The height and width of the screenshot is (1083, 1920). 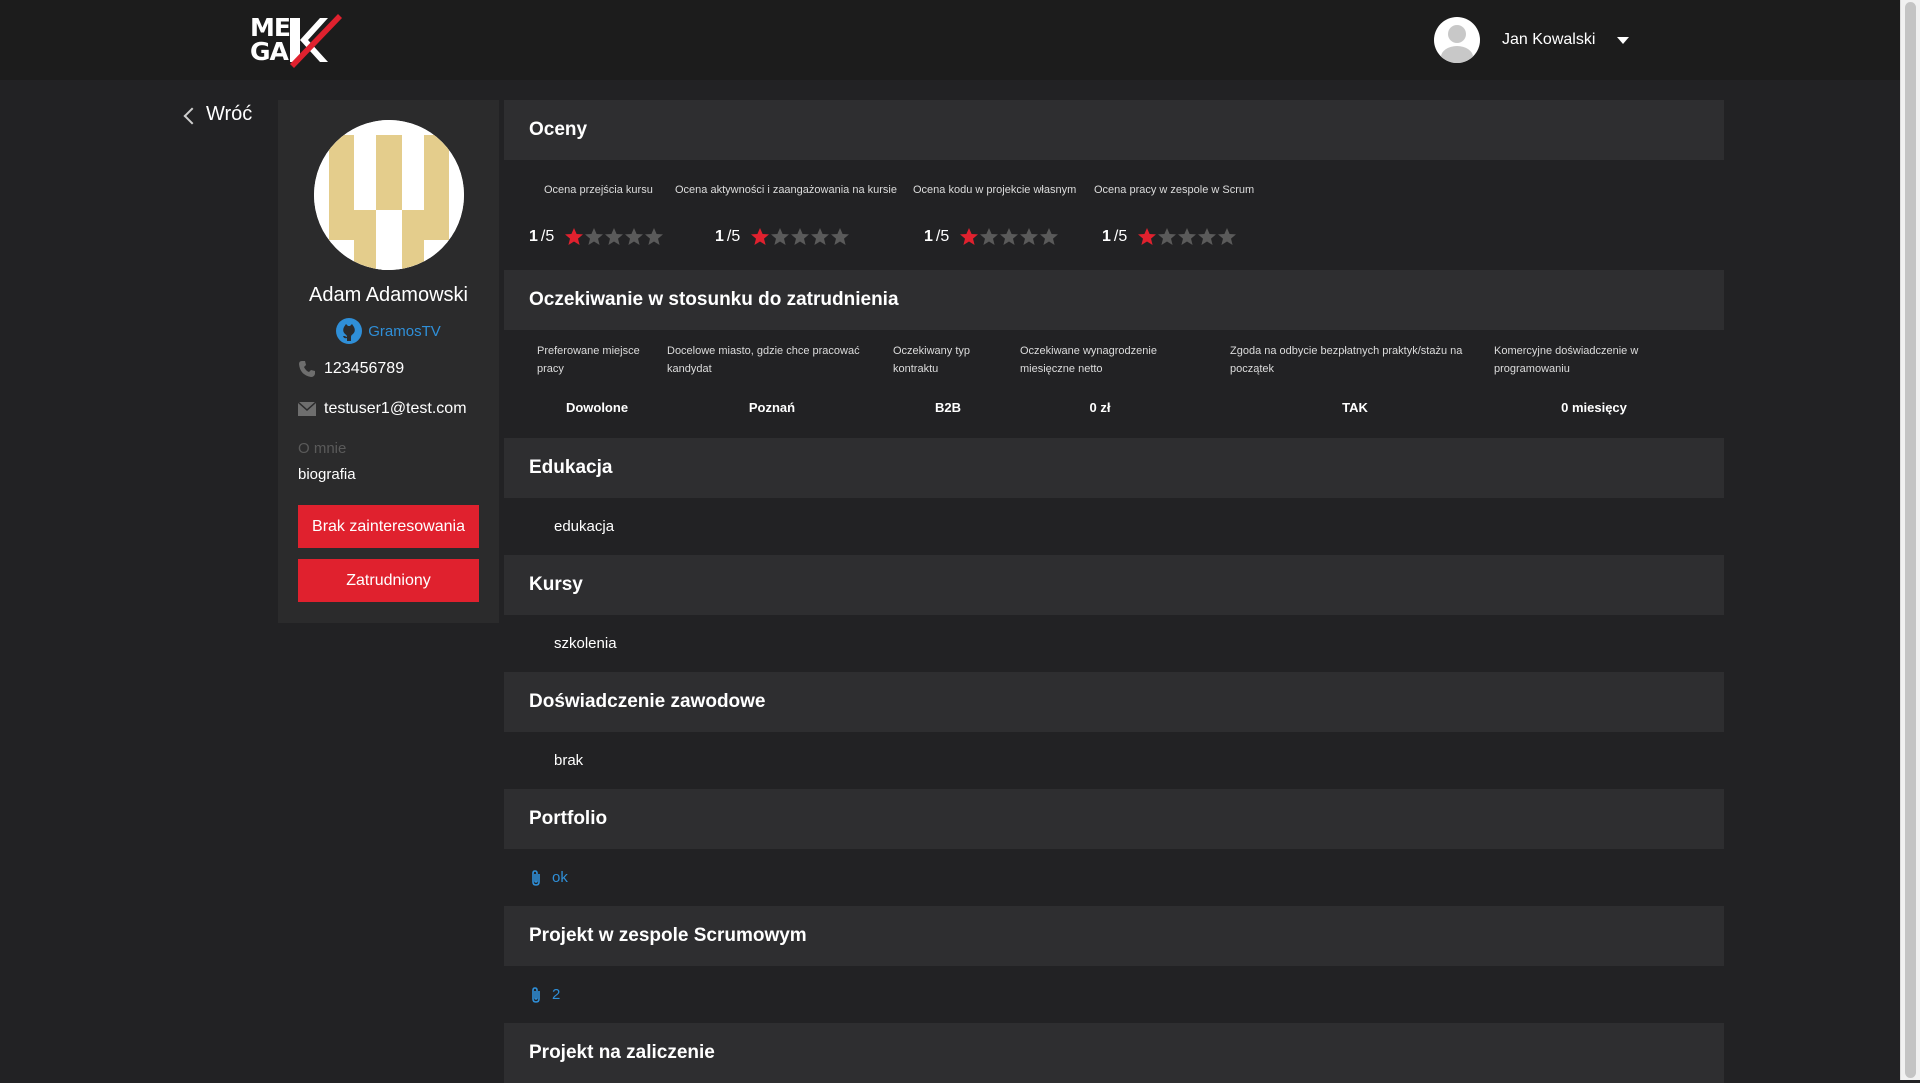 What do you see at coordinates (307, 409) in the screenshot?
I see `envelope-icon` at bounding box center [307, 409].